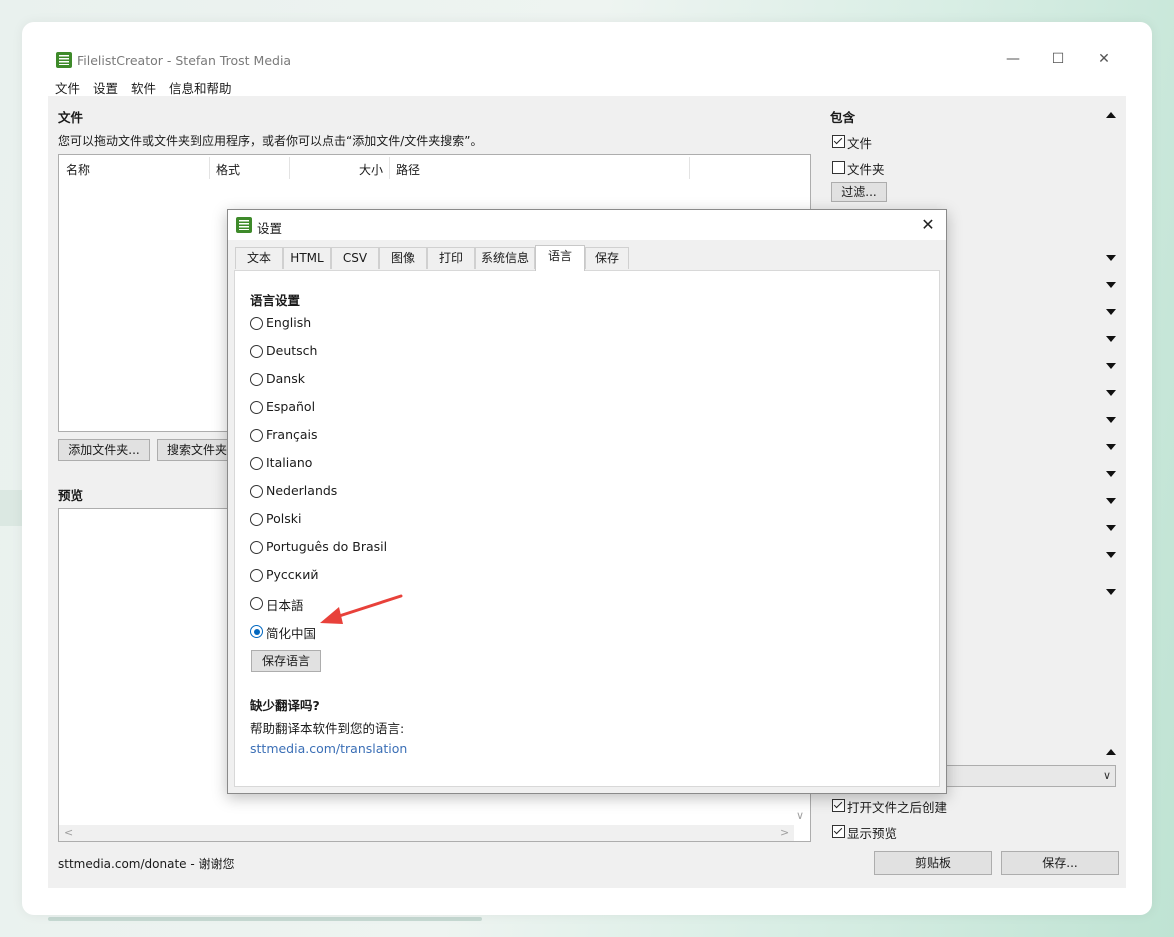  Describe the element at coordinates (326, 546) in the screenshot. I see `language-label: Português do Brasil` at that location.